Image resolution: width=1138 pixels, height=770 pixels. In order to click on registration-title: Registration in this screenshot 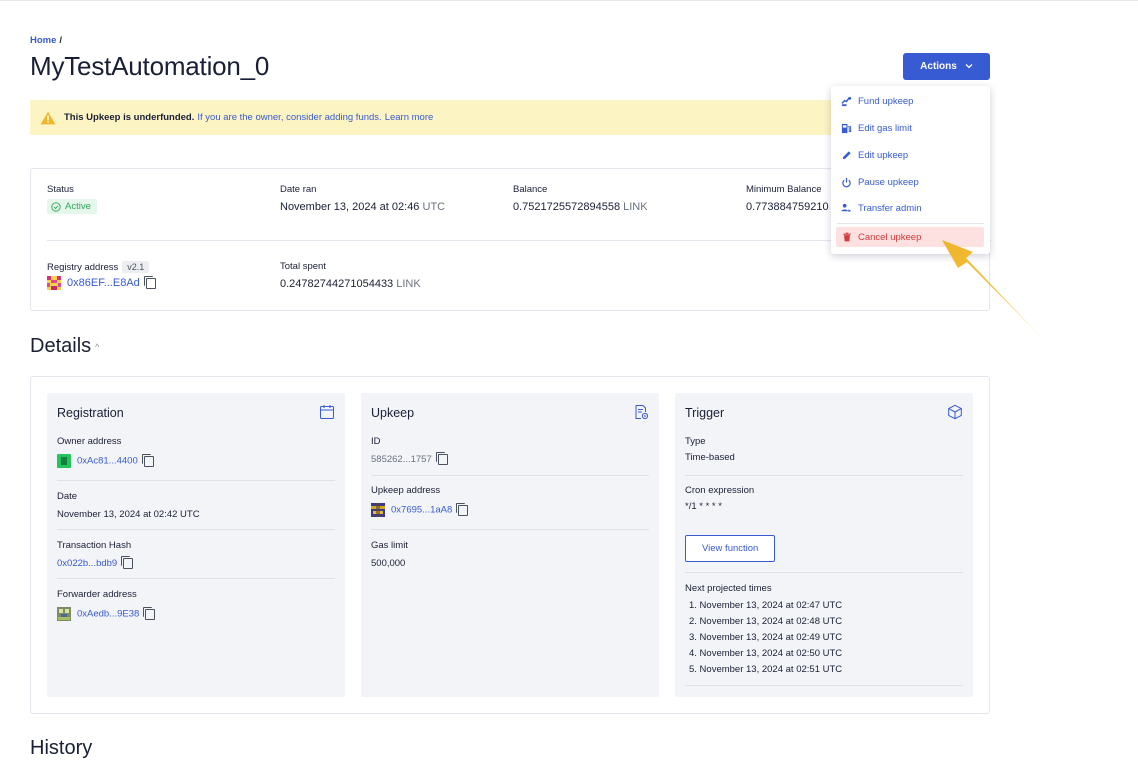, I will do `click(90, 413)`.